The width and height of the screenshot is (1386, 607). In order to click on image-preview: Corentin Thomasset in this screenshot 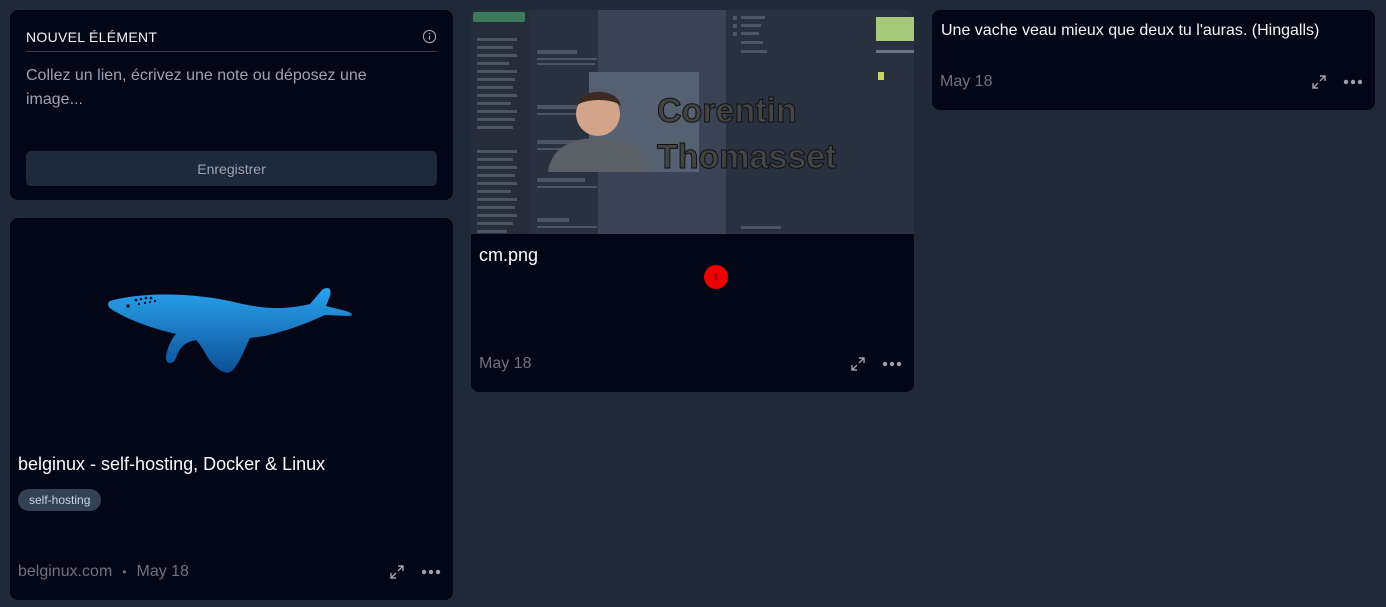, I will do `click(692, 122)`.